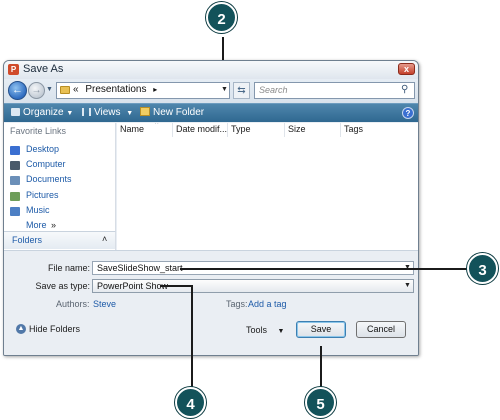 This screenshot has height=420, width=500. What do you see at coordinates (62, 151) in the screenshot?
I see `sidebar-item-desktop: Desktop` at bounding box center [62, 151].